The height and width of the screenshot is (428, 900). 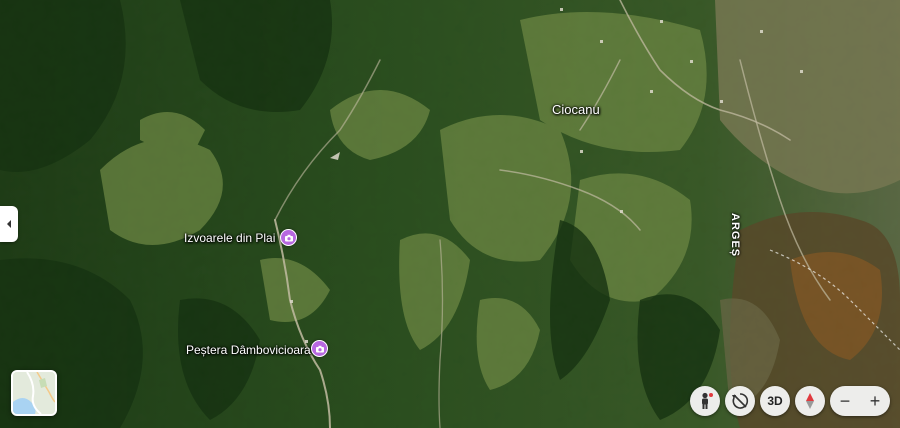 I want to click on rotate-icon, so click(x=740, y=401).